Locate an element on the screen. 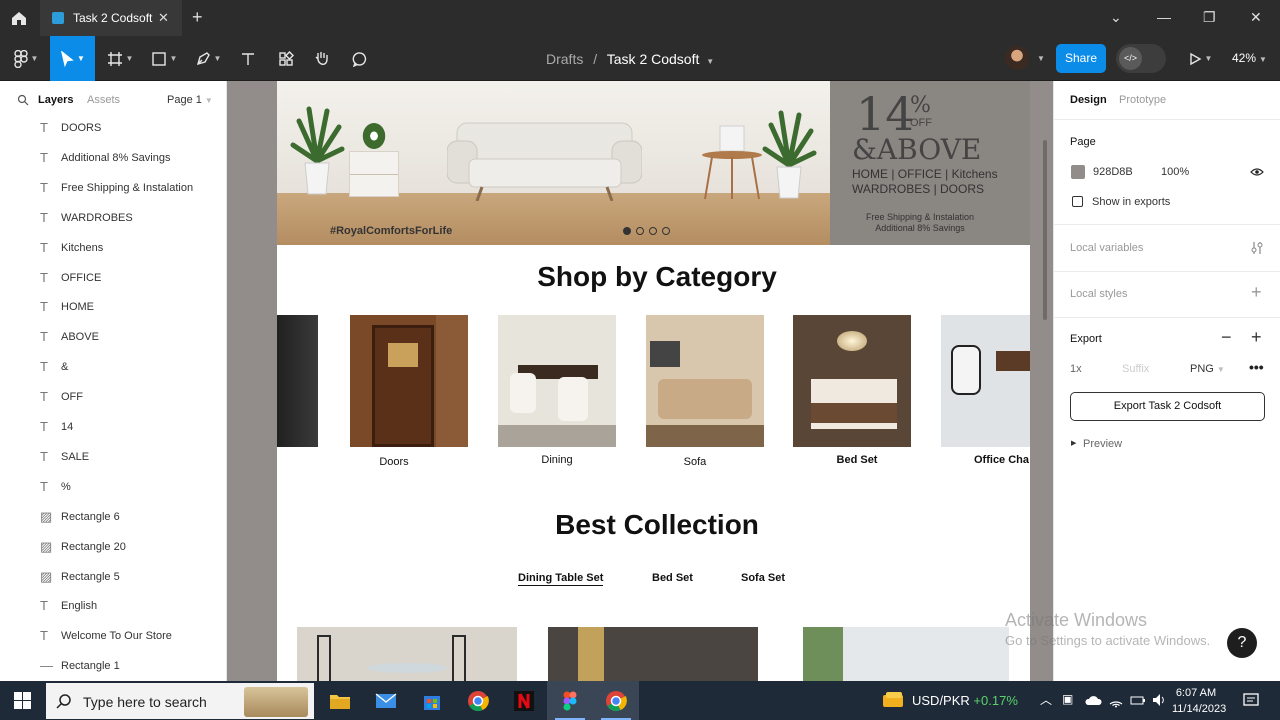 Image resolution: width=1280 pixels, height=720 pixels. layer-item: T DOORS is located at coordinates (113, 128).